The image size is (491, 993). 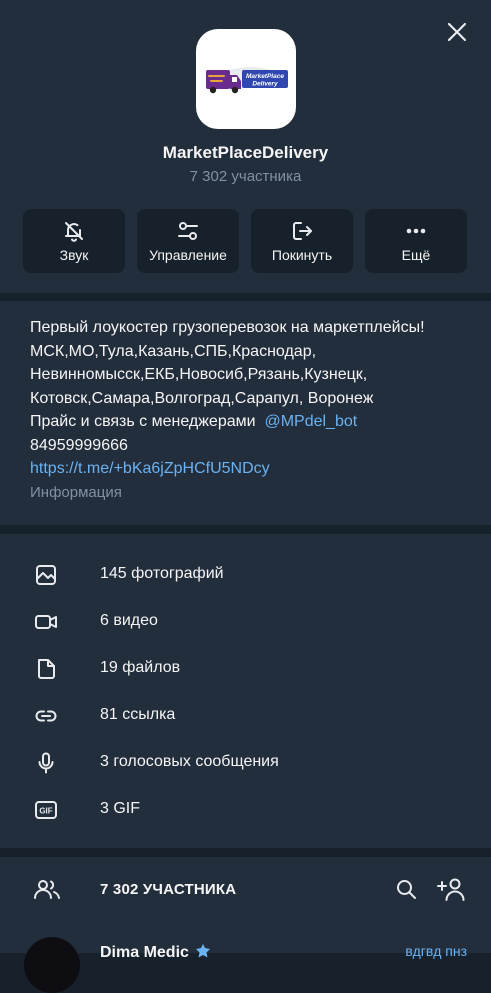 What do you see at coordinates (245, 621) in the screenshot?
I see `media-videos-row: 6 видео` at bounding box center [245, 621].